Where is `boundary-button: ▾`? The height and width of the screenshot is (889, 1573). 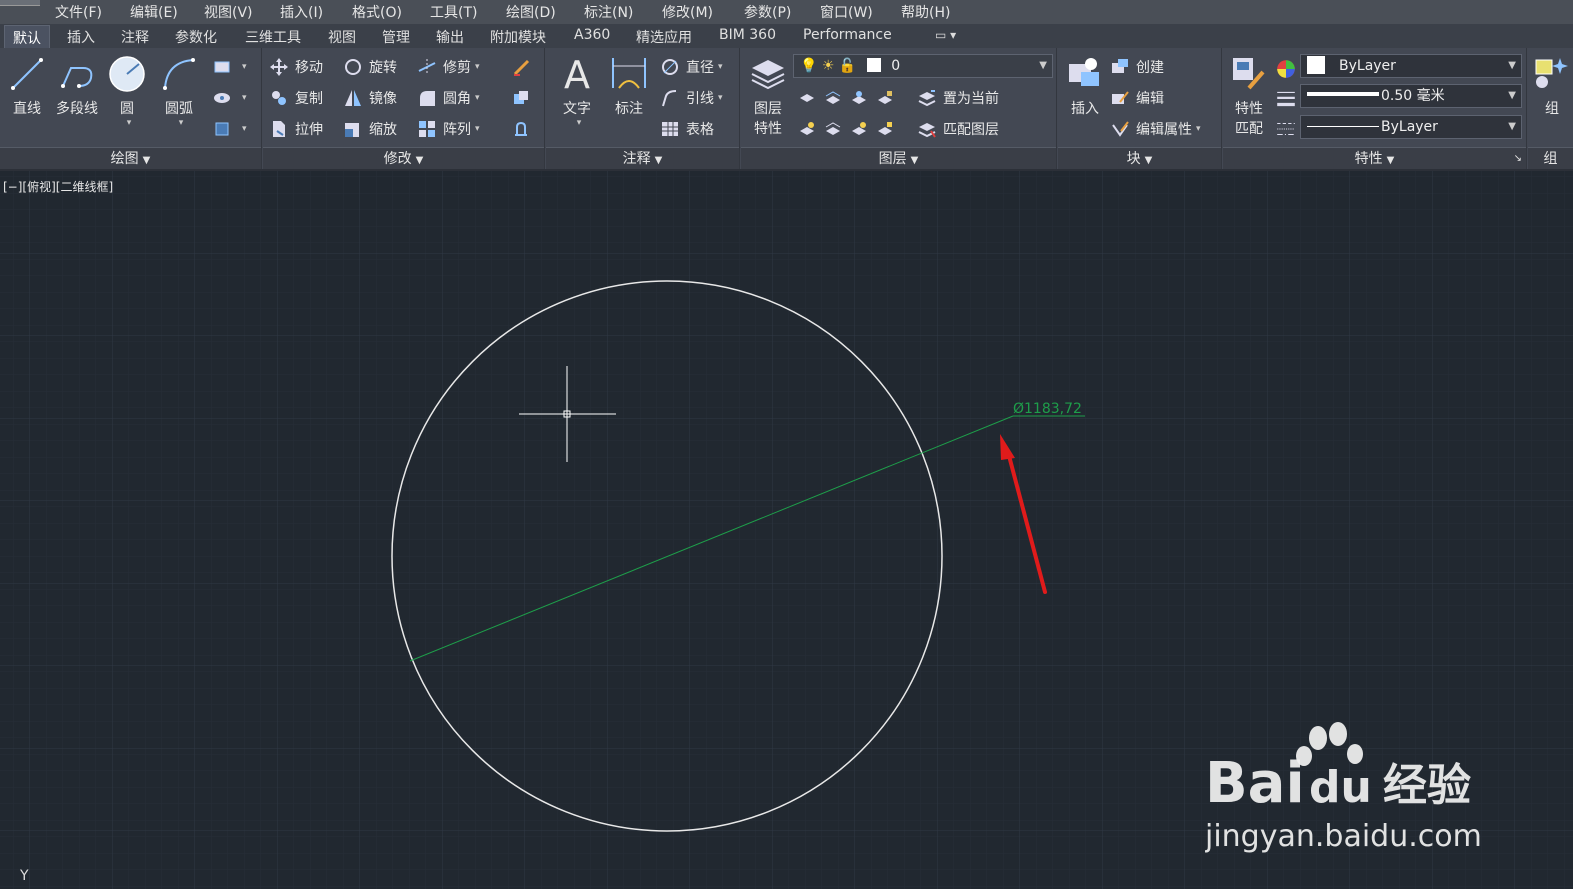 boundary-button: ▾ is located at coordinates (229, 129).